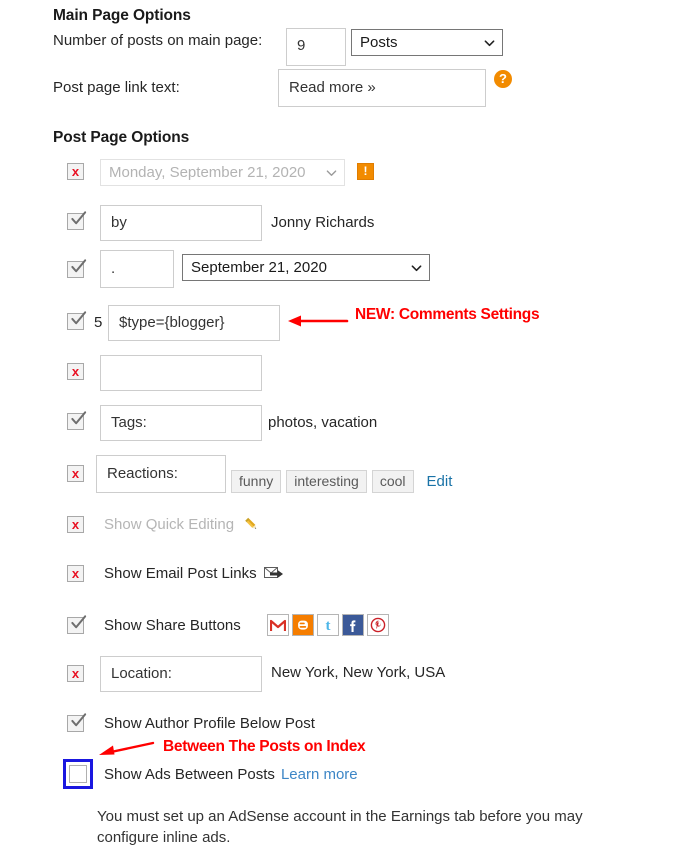  Describe the element at coordinates (379, 42) in the screenshot. I see `num-posts-unit-value: Posts` at that location.